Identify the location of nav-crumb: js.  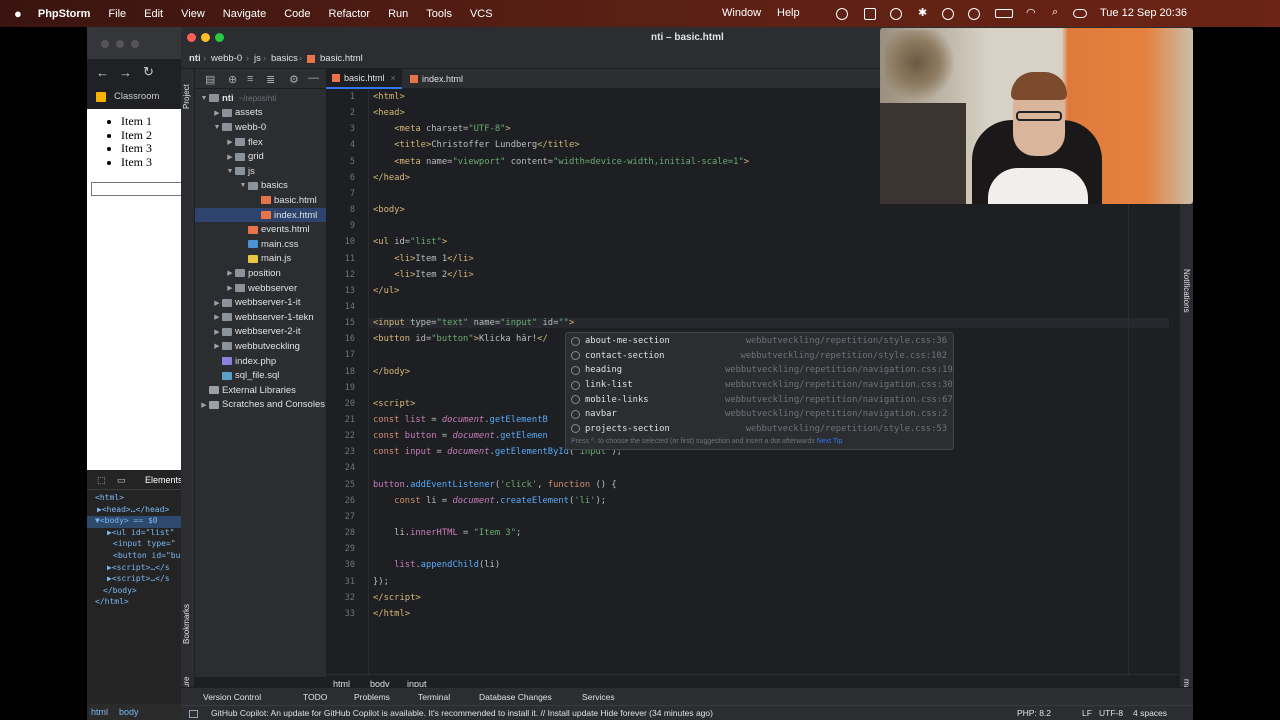
(257, 58).